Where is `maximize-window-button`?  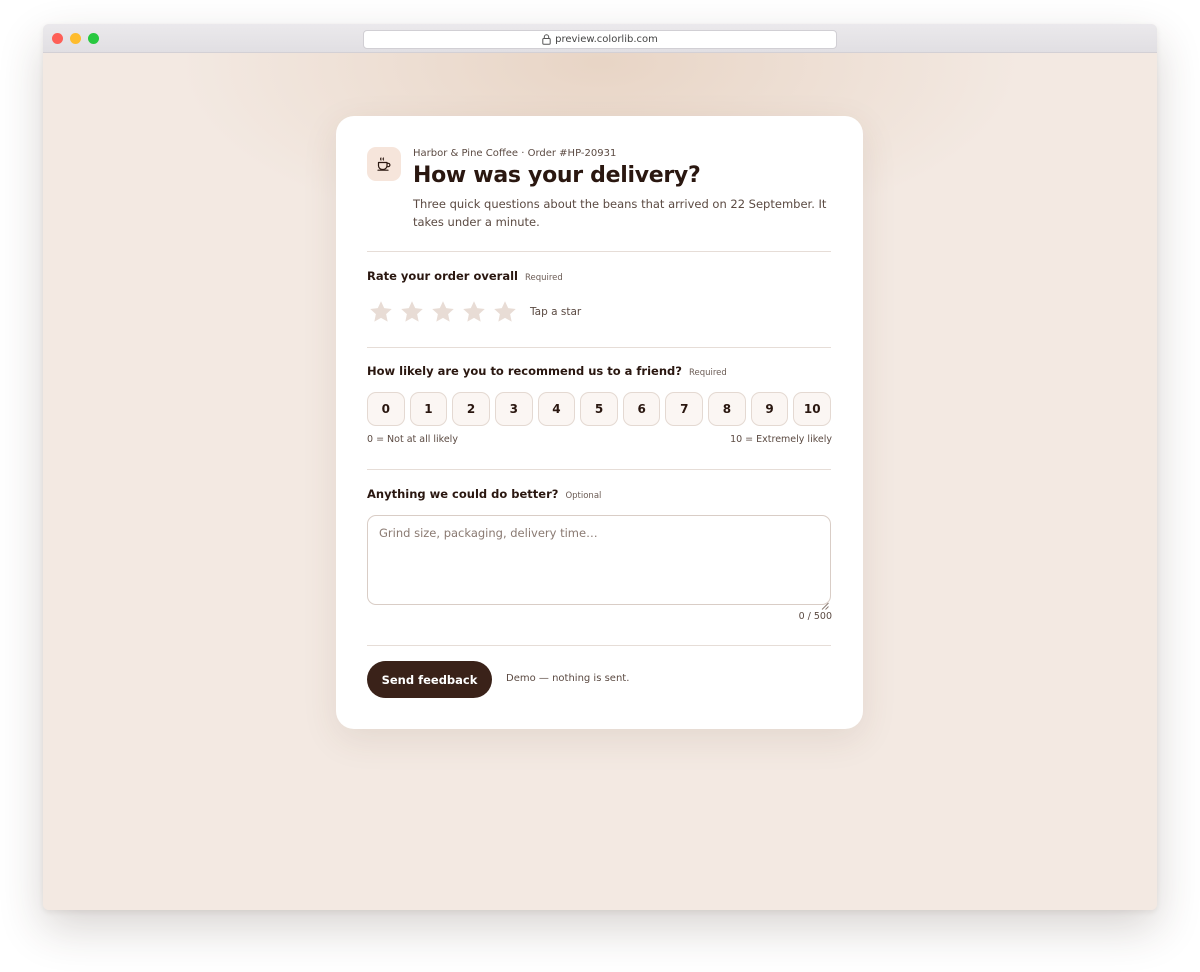 maximize-window-button is located at coordinates (93, 38).